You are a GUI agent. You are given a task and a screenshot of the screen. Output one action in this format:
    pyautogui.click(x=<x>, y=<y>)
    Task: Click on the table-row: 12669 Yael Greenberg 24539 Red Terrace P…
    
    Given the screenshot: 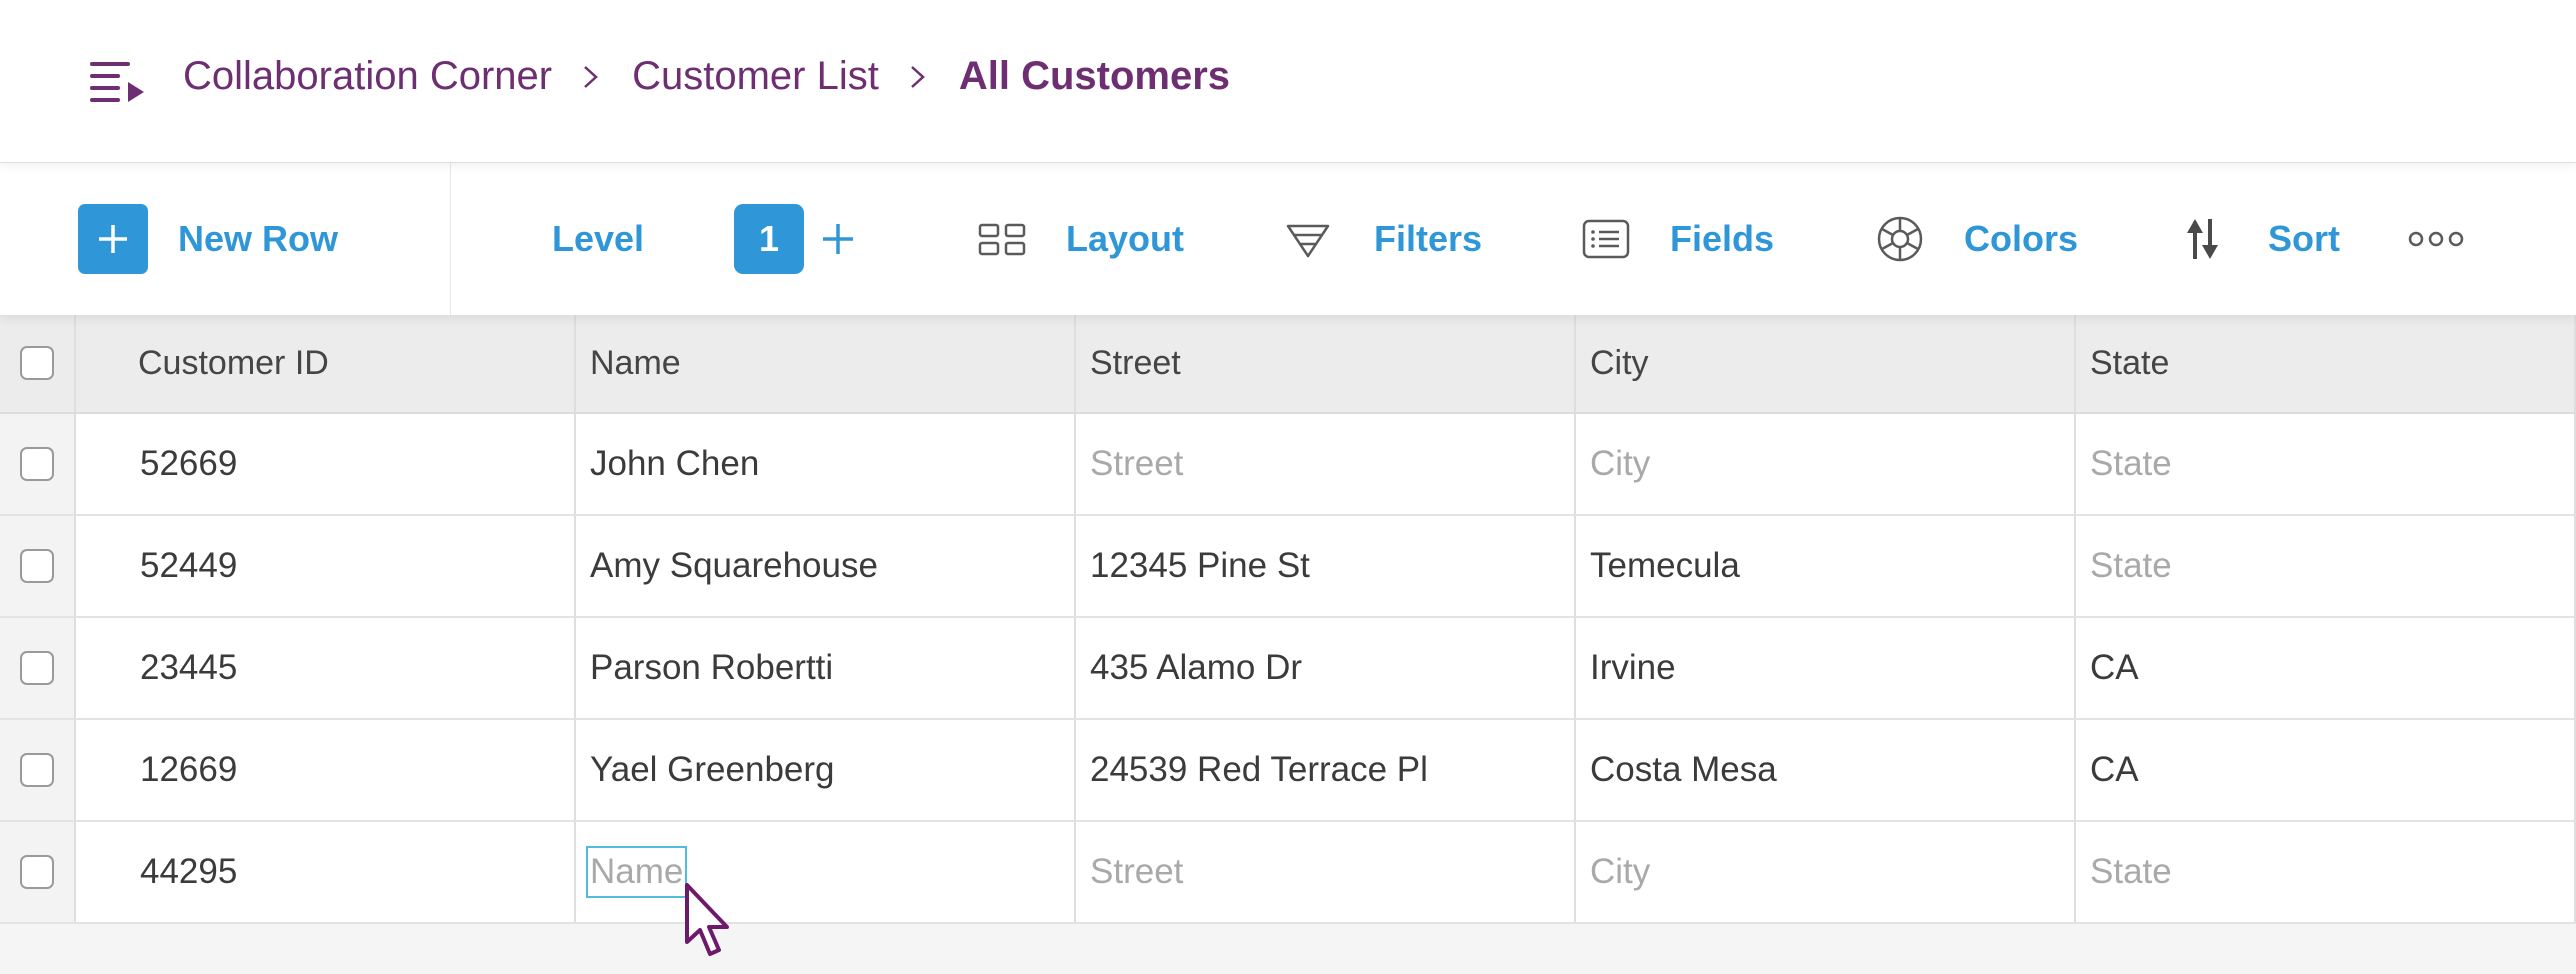 What is the action you would take?
    pyautogui.click(x=1288, y=771)
    